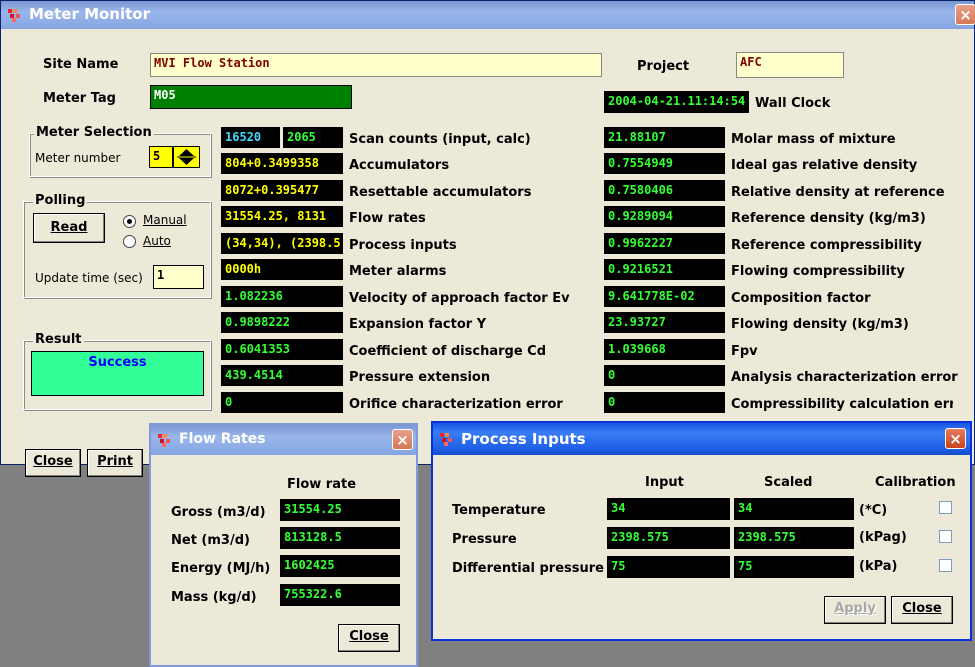 This screenshot has height=667, width=975. I want to click on meter-number-label: Meter number, so click(78, 158).